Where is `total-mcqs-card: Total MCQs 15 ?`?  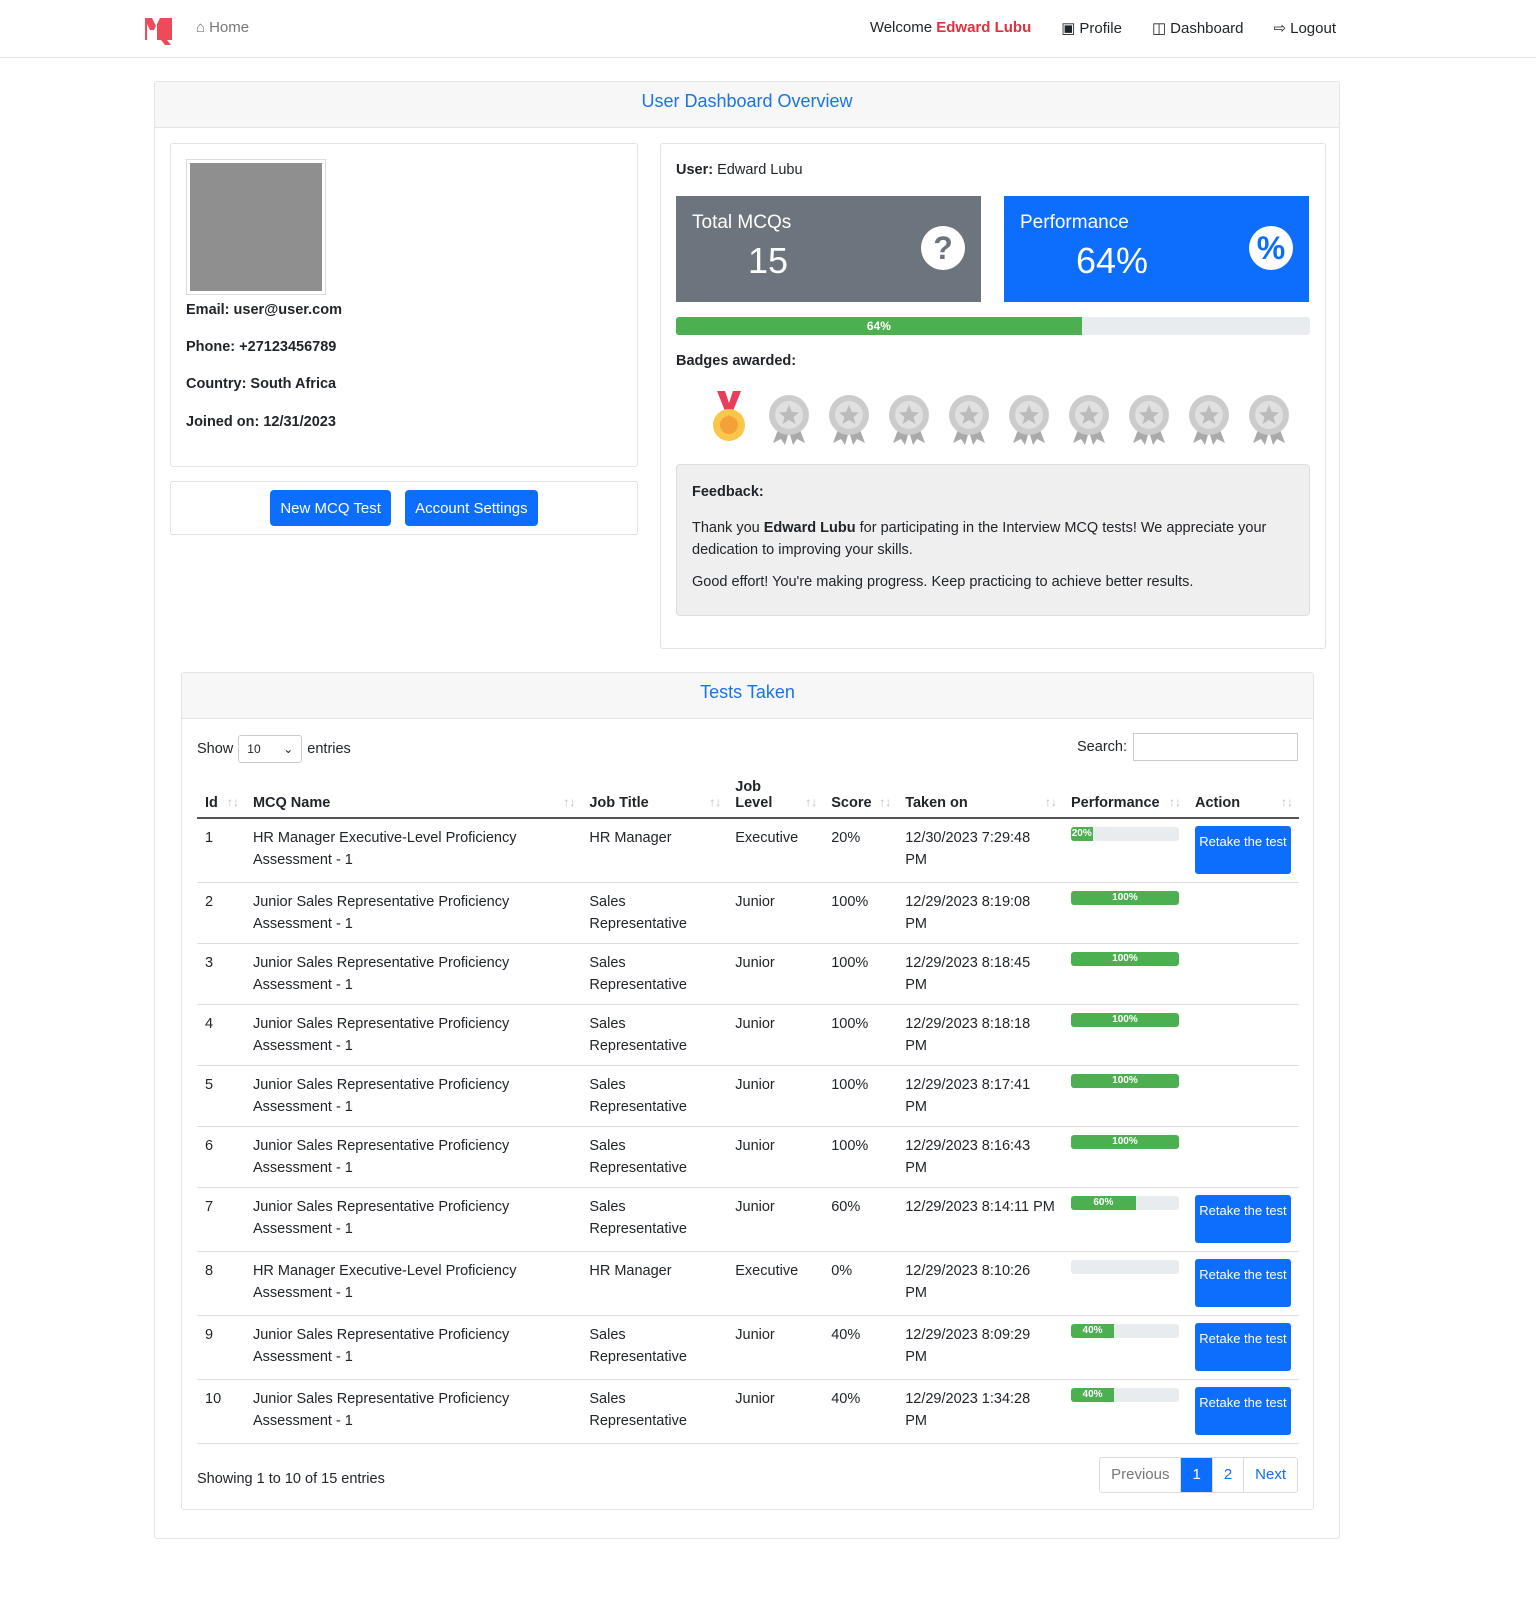
total-mcqs-card: Total MCQs 15 ? is located at coordinates (828, 249).